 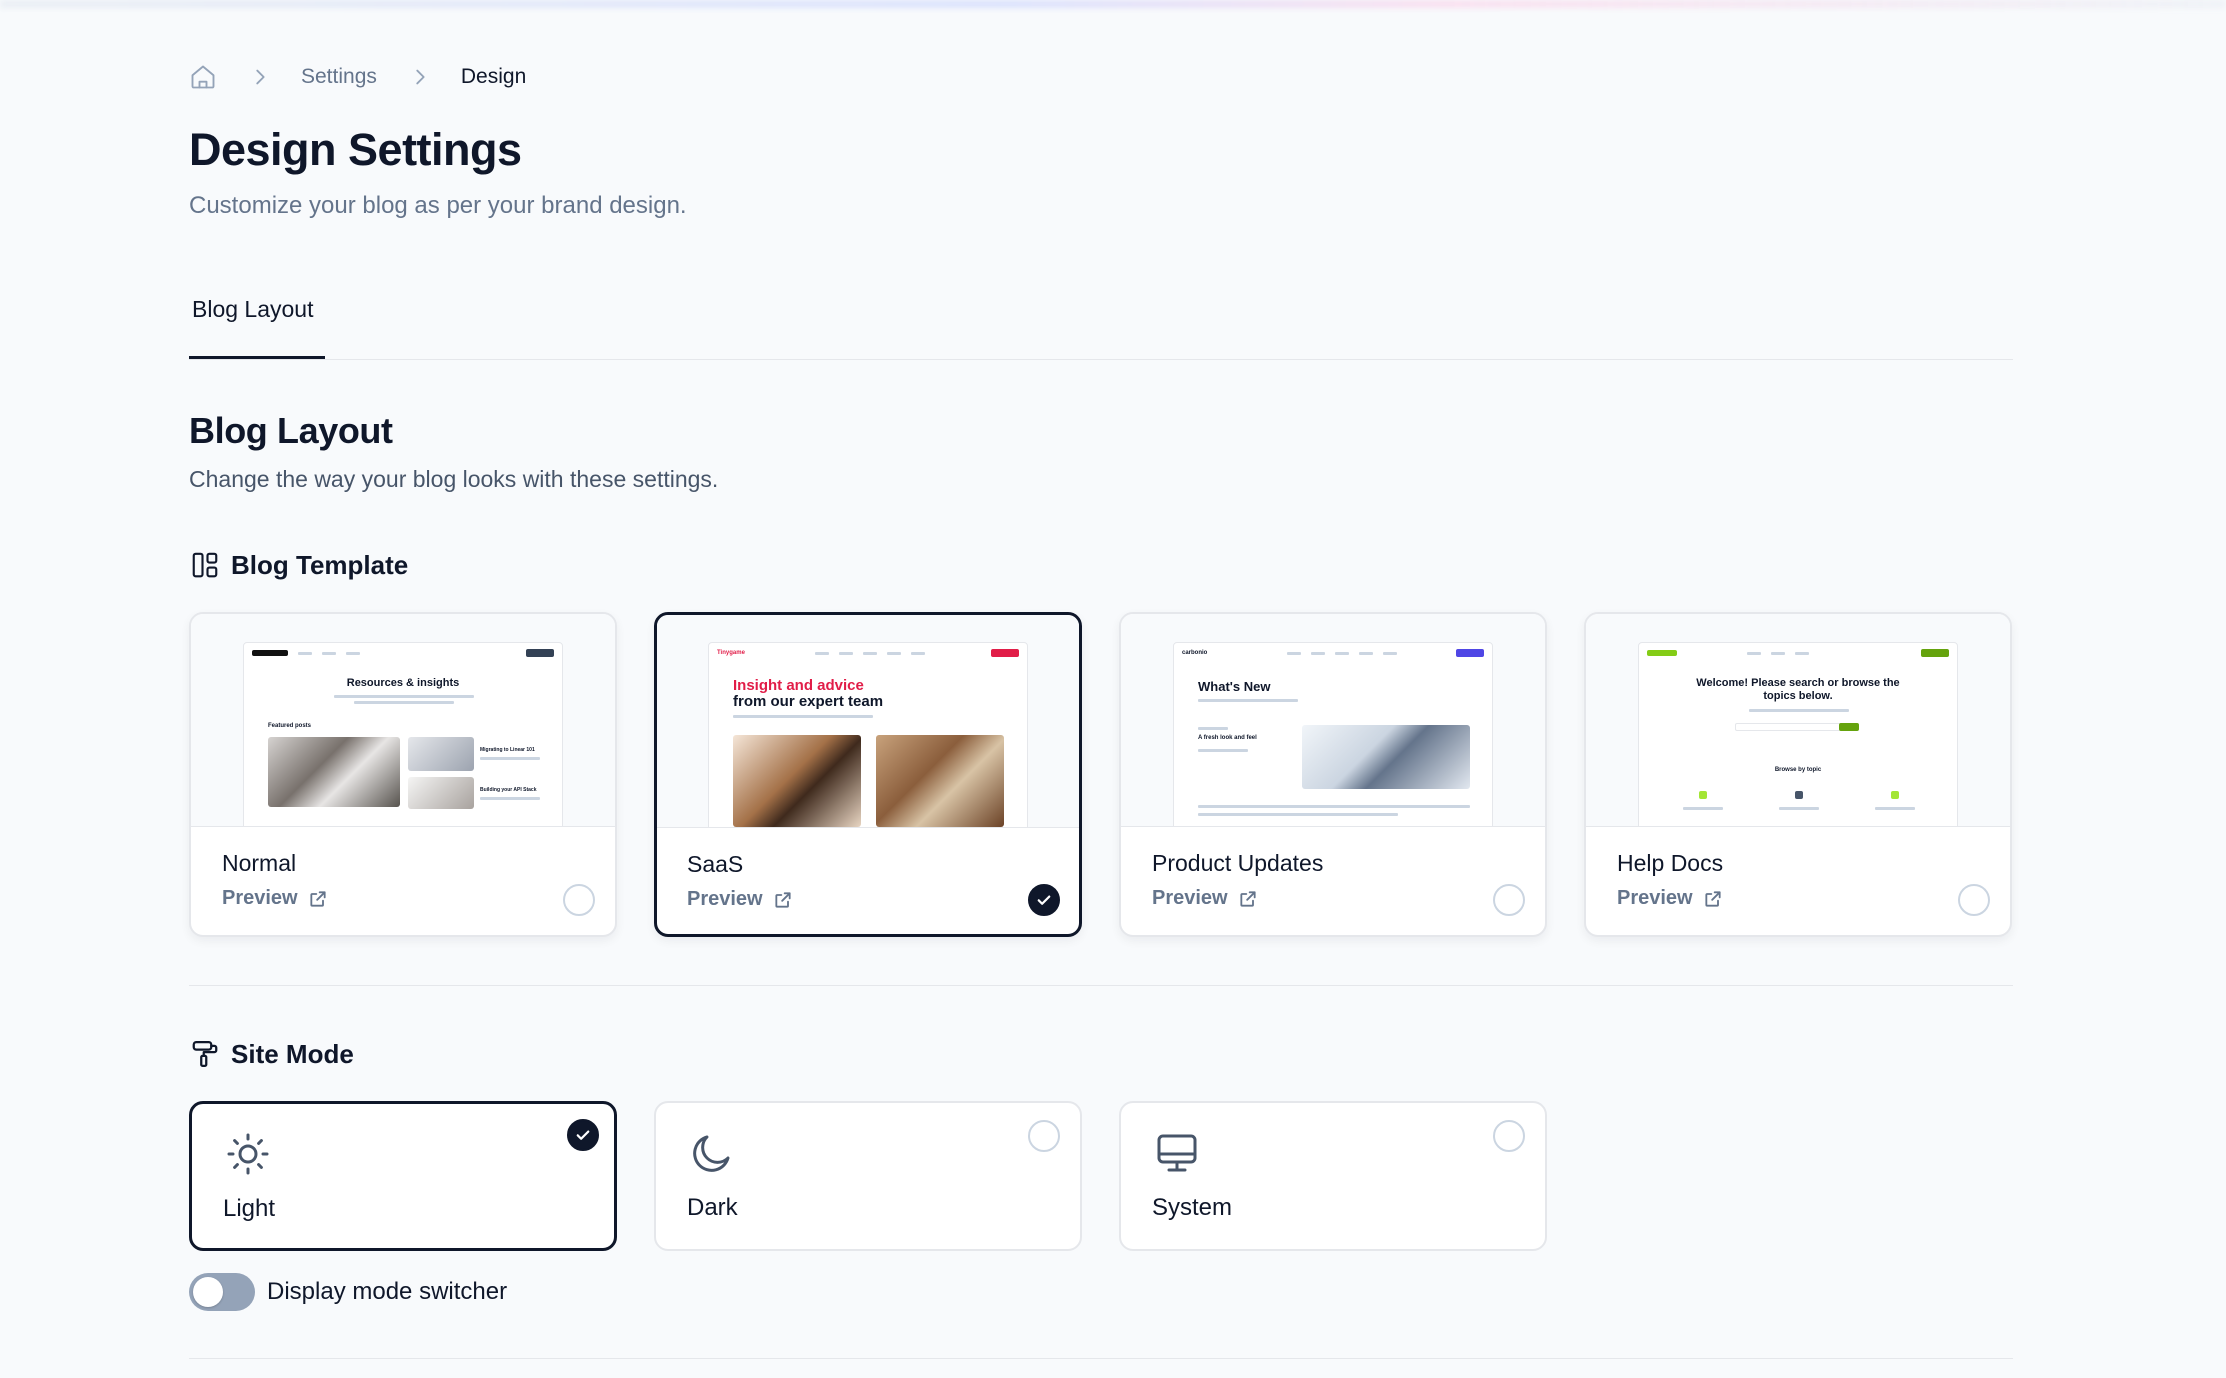 I want to click on blog-template-heading: Blog Template, so click(x=298, y=565).